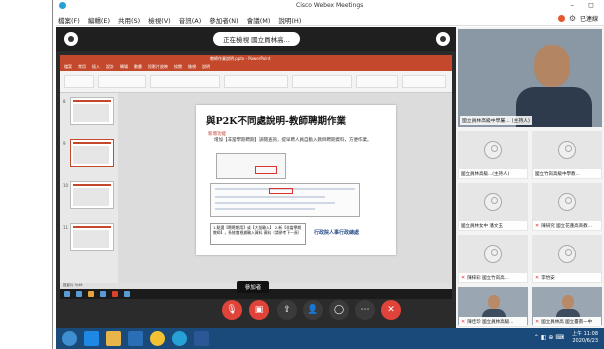 The height and width of the screenshot is (349, 604). What do you see at coordinates (567, 277) in the screenshot?
I see `participant-caption: ✕ 李怡安` at bounding box center [567, 277].